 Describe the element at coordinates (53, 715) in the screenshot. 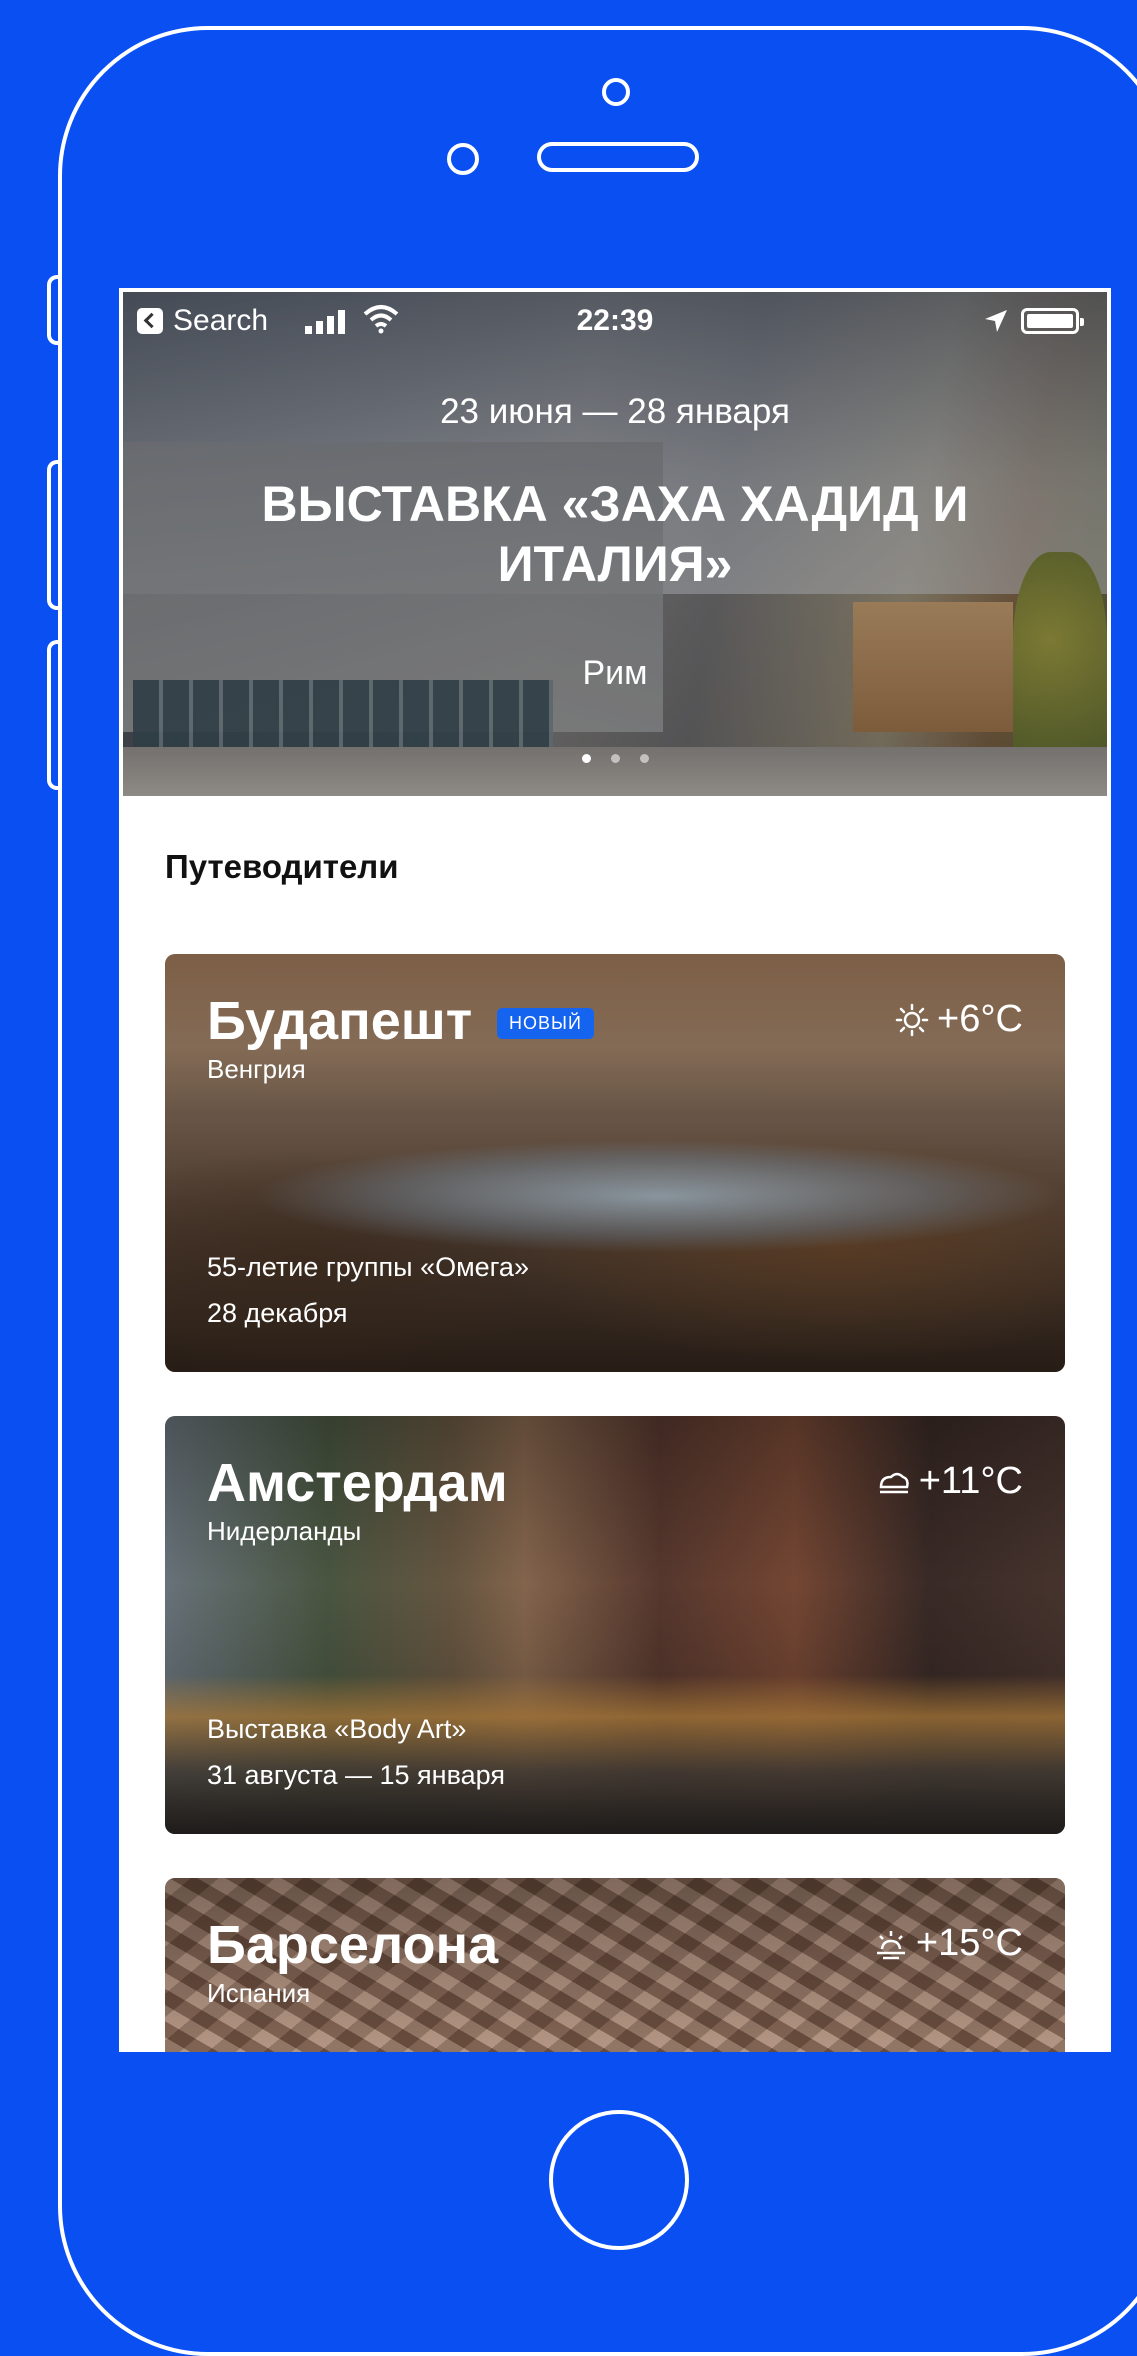

I see `volume-down-button` at that location.